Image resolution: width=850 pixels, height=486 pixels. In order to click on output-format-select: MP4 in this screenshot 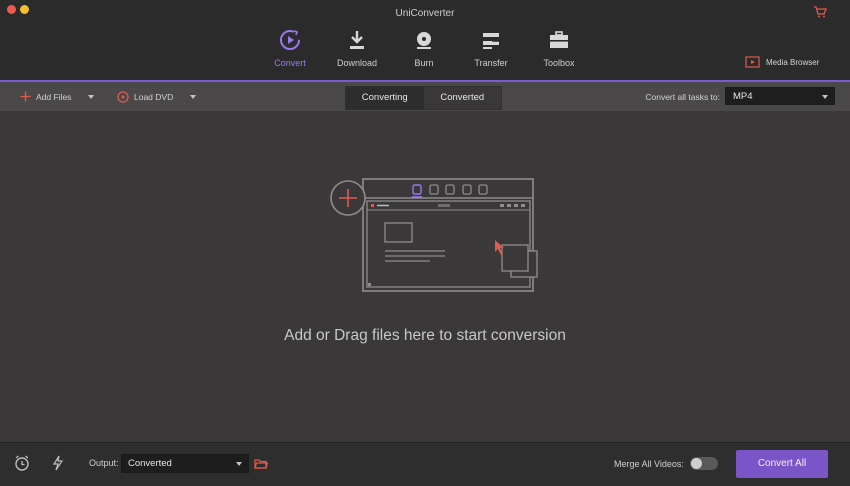, I will do `click(780, 96)`.